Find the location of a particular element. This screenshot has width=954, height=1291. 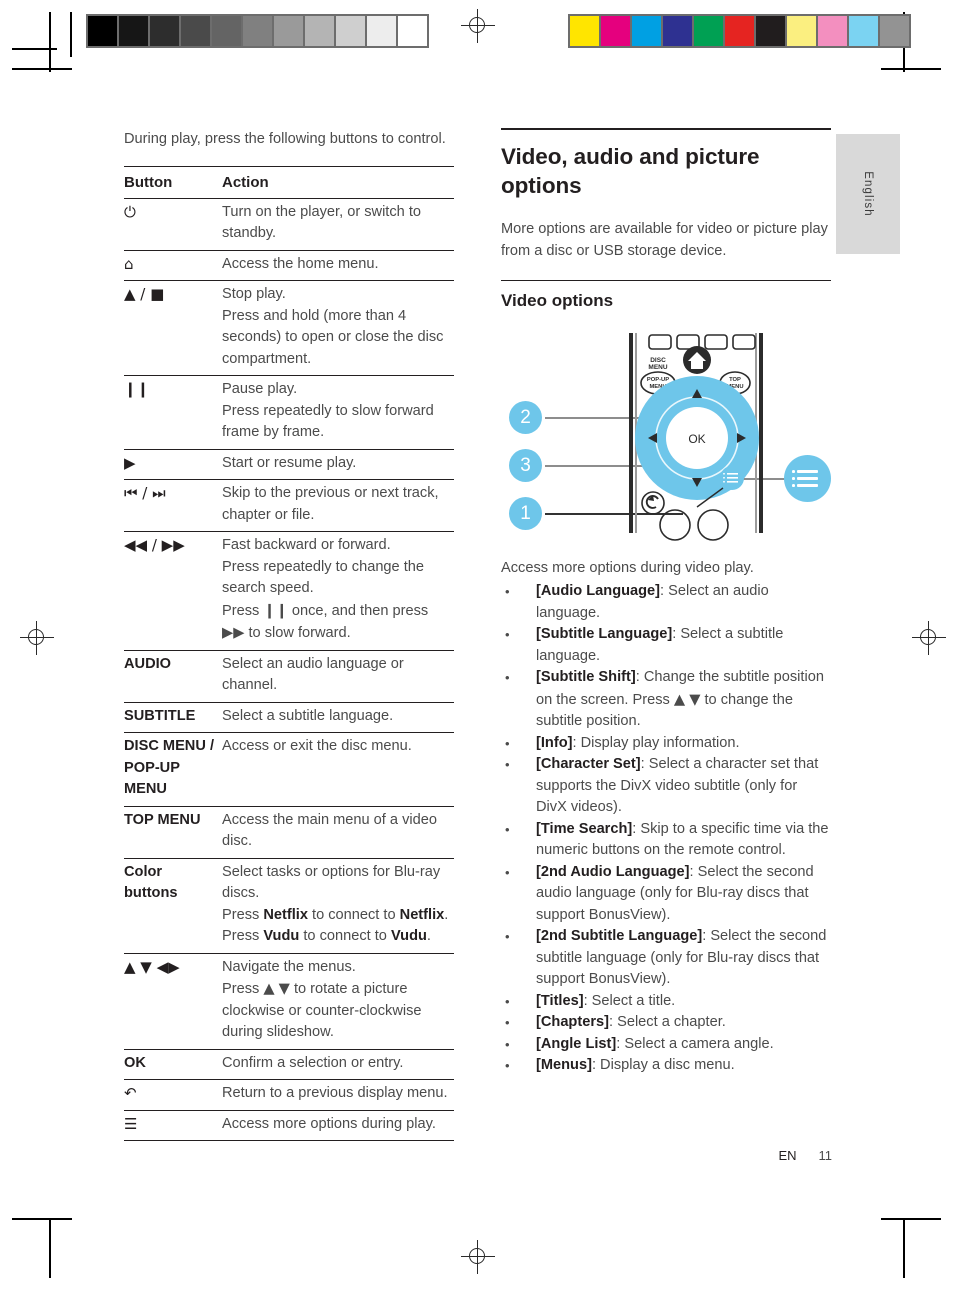

footer-page-number: 11 is located at coordinates (825, 1155).